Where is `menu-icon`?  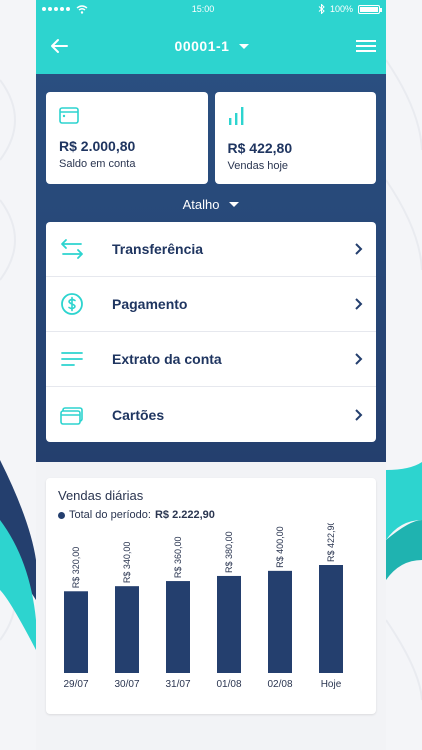 menu-icon is located at coordinates (365, 46).